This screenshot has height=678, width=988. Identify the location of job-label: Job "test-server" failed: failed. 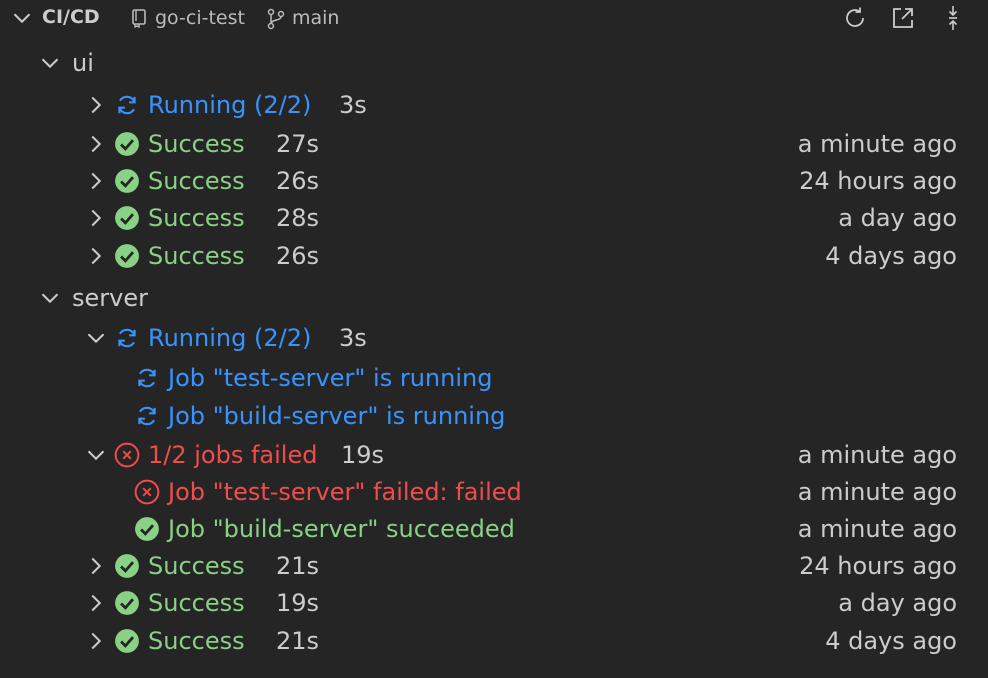
(345, 492).